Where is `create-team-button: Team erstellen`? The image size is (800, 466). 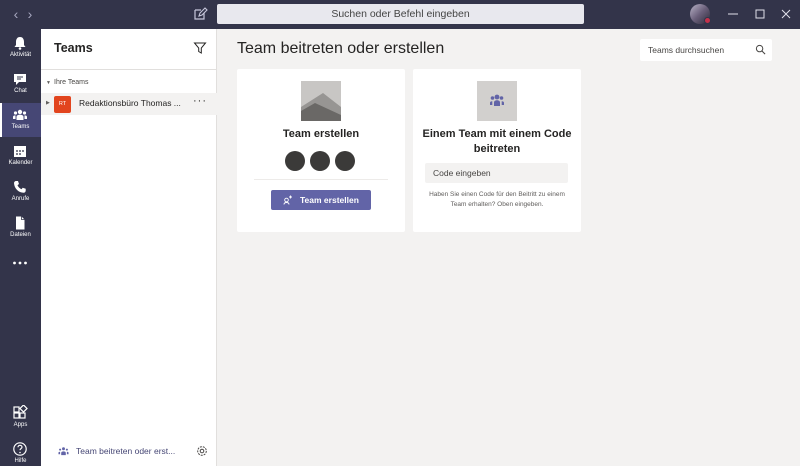 create-team-button: Team erstellen is located at coordinates (321, 200).